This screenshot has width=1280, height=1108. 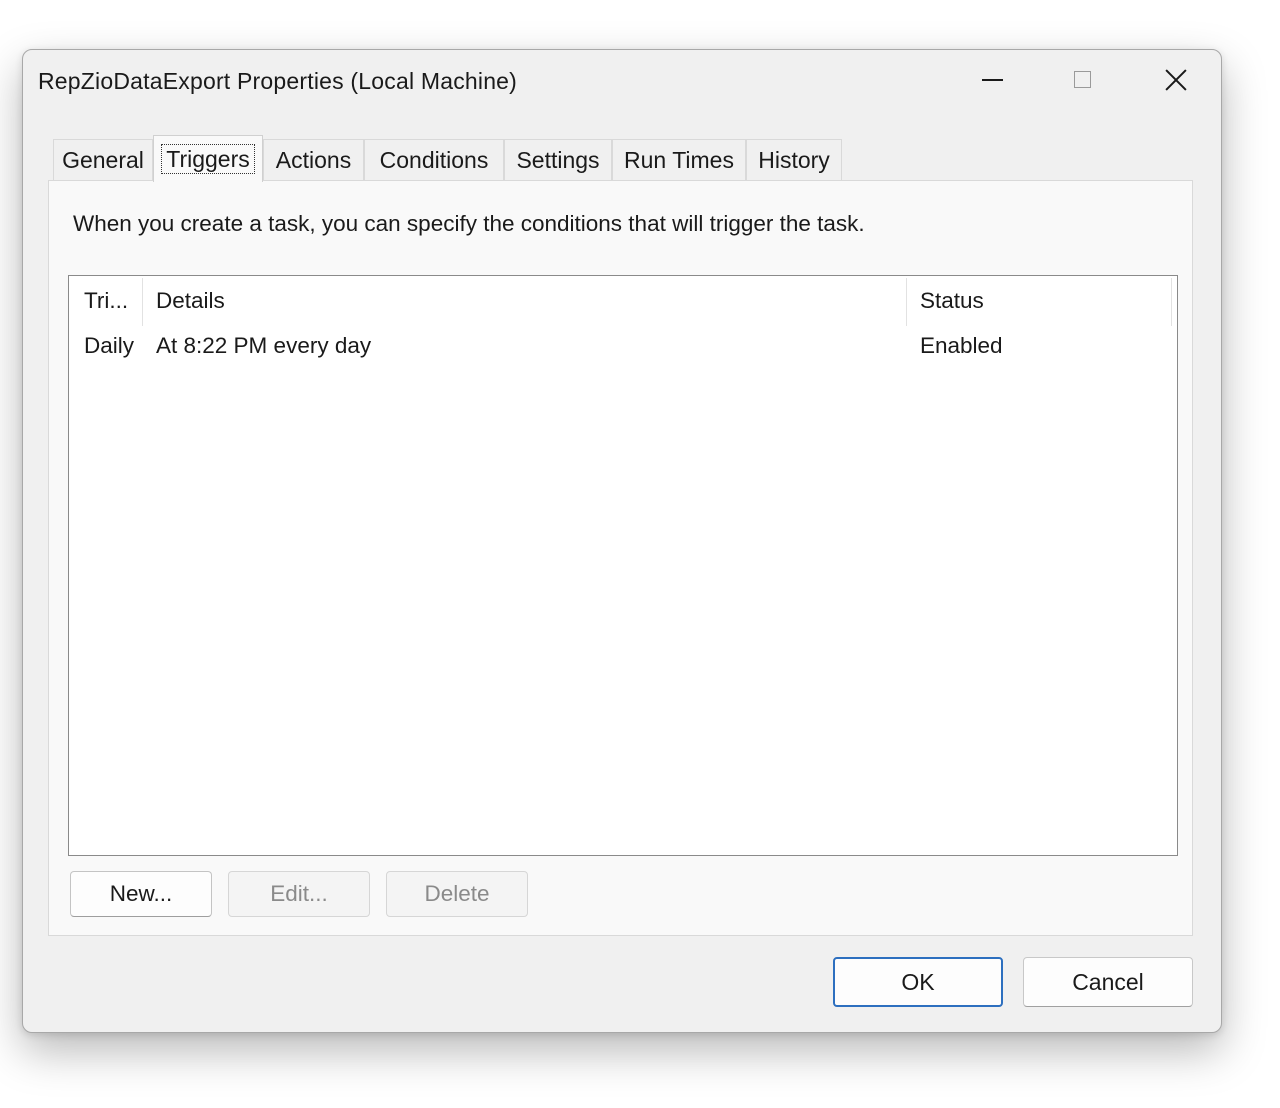 I want to click on tab-settings: Settings, so click(x=558, y=160).